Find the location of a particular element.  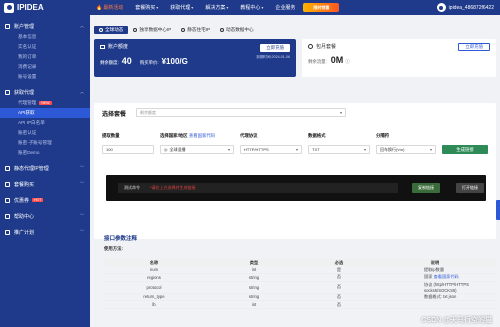

hot-badge: HOT is located at coordinates (38, 200).